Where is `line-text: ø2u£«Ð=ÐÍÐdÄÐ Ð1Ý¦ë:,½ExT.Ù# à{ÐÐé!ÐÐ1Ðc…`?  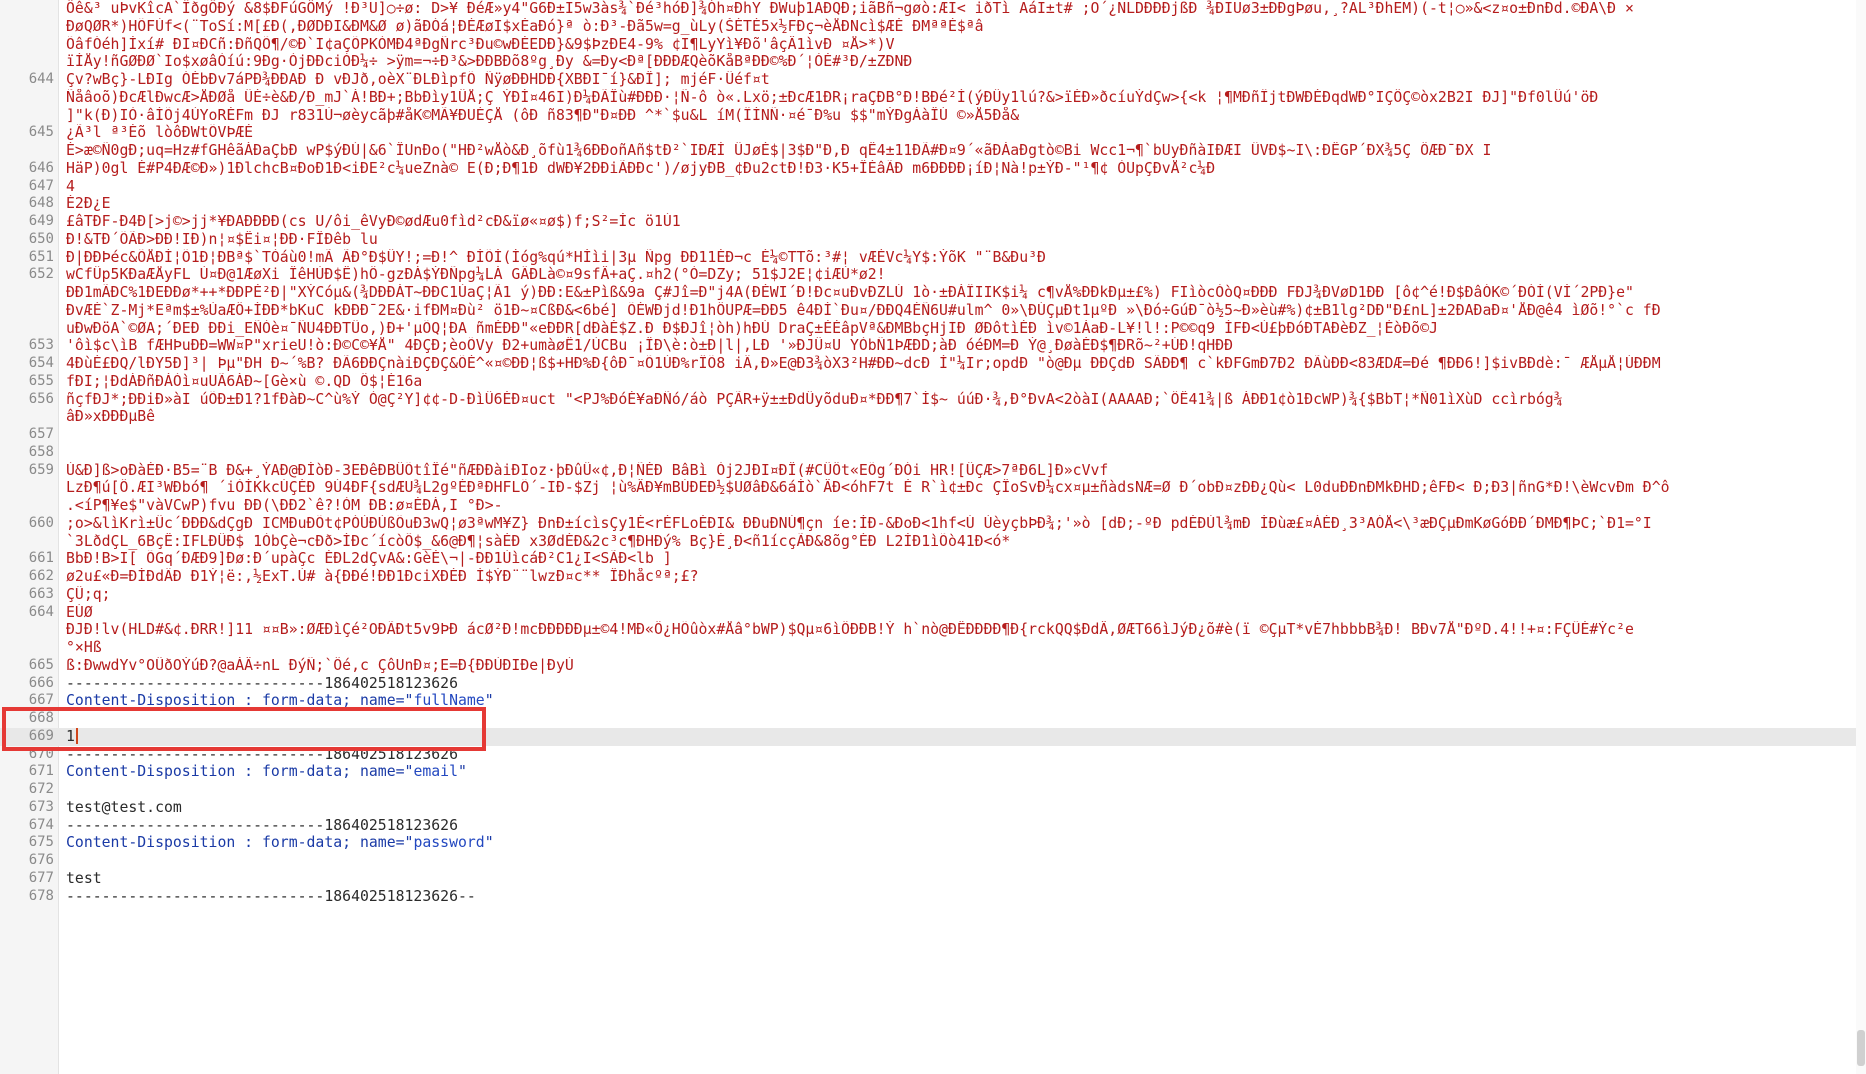 line-text: ø2u£«Ð=ÐÍÐdÄÐ Ð1Ý¦ë:,½ExT.Ù# à{ÐÐé!ÐÐ1Ðc… is located at coordinates (961, 577).